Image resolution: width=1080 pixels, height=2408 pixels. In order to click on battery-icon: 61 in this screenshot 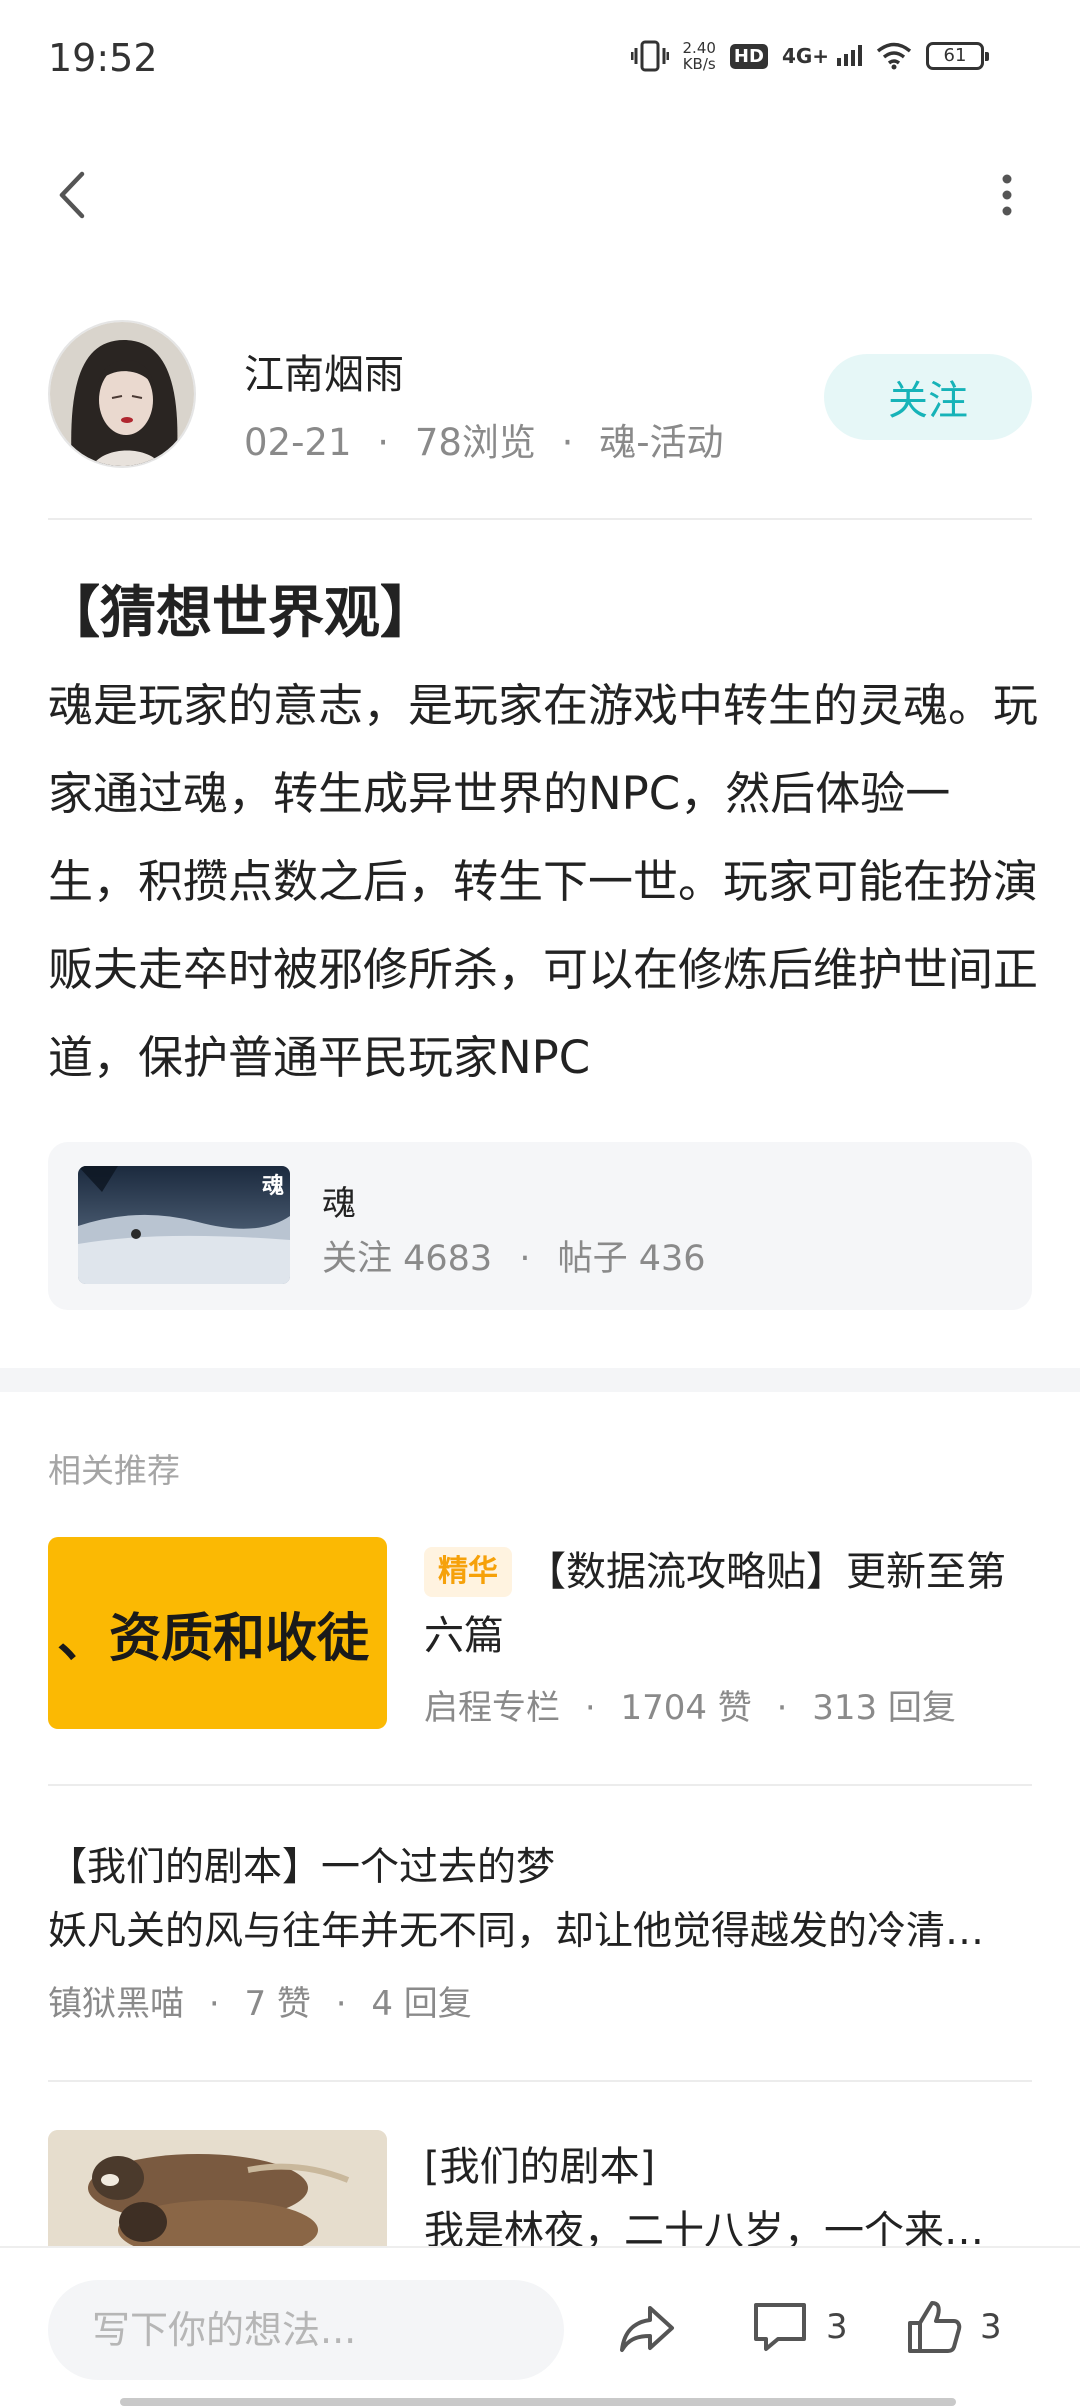, I will do `click(957, 56)`.